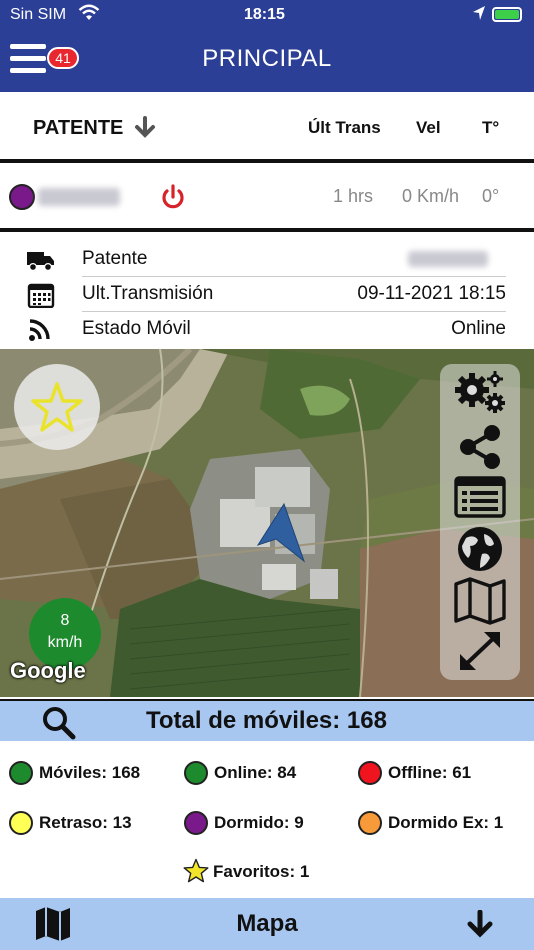 The width and height of the screenshot is (534, 950). I want to click on favorite-toggle, so click(57, 407).